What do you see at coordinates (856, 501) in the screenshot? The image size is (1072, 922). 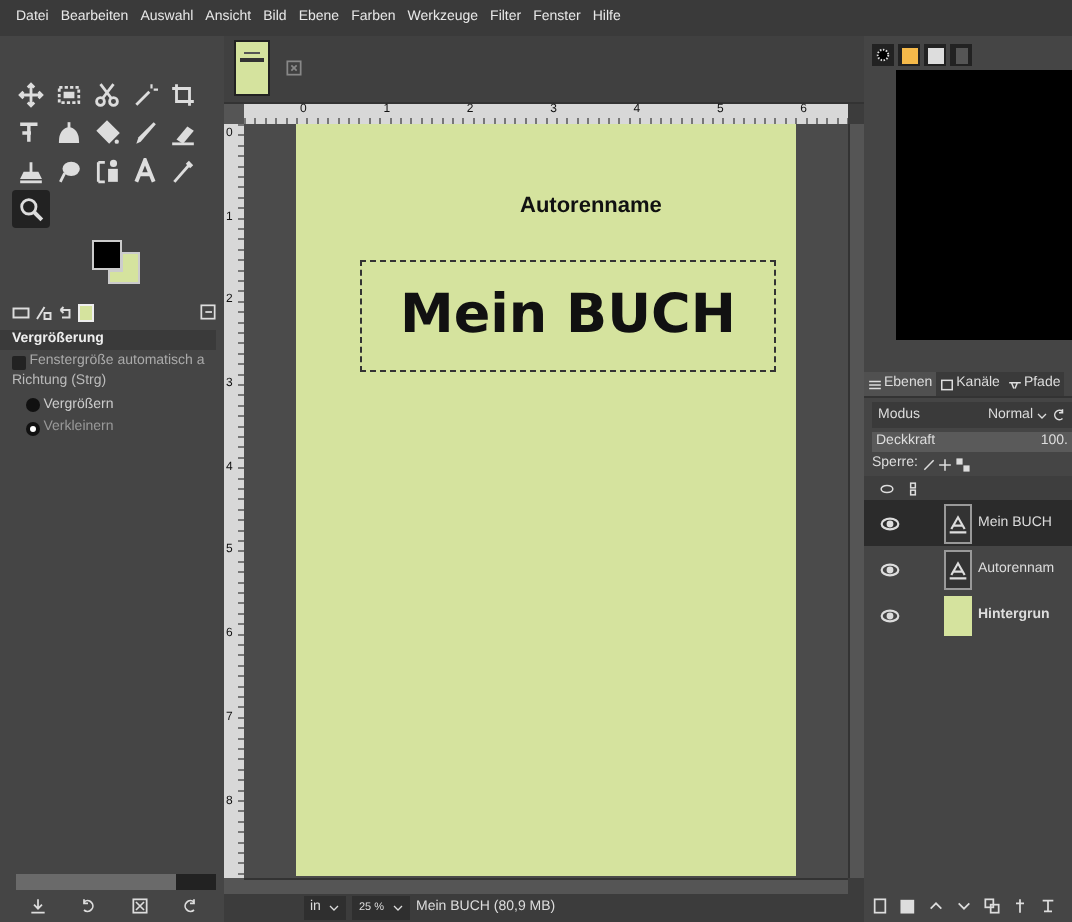 I see `vertical-scrollbar` at bounding box center [856, 501].